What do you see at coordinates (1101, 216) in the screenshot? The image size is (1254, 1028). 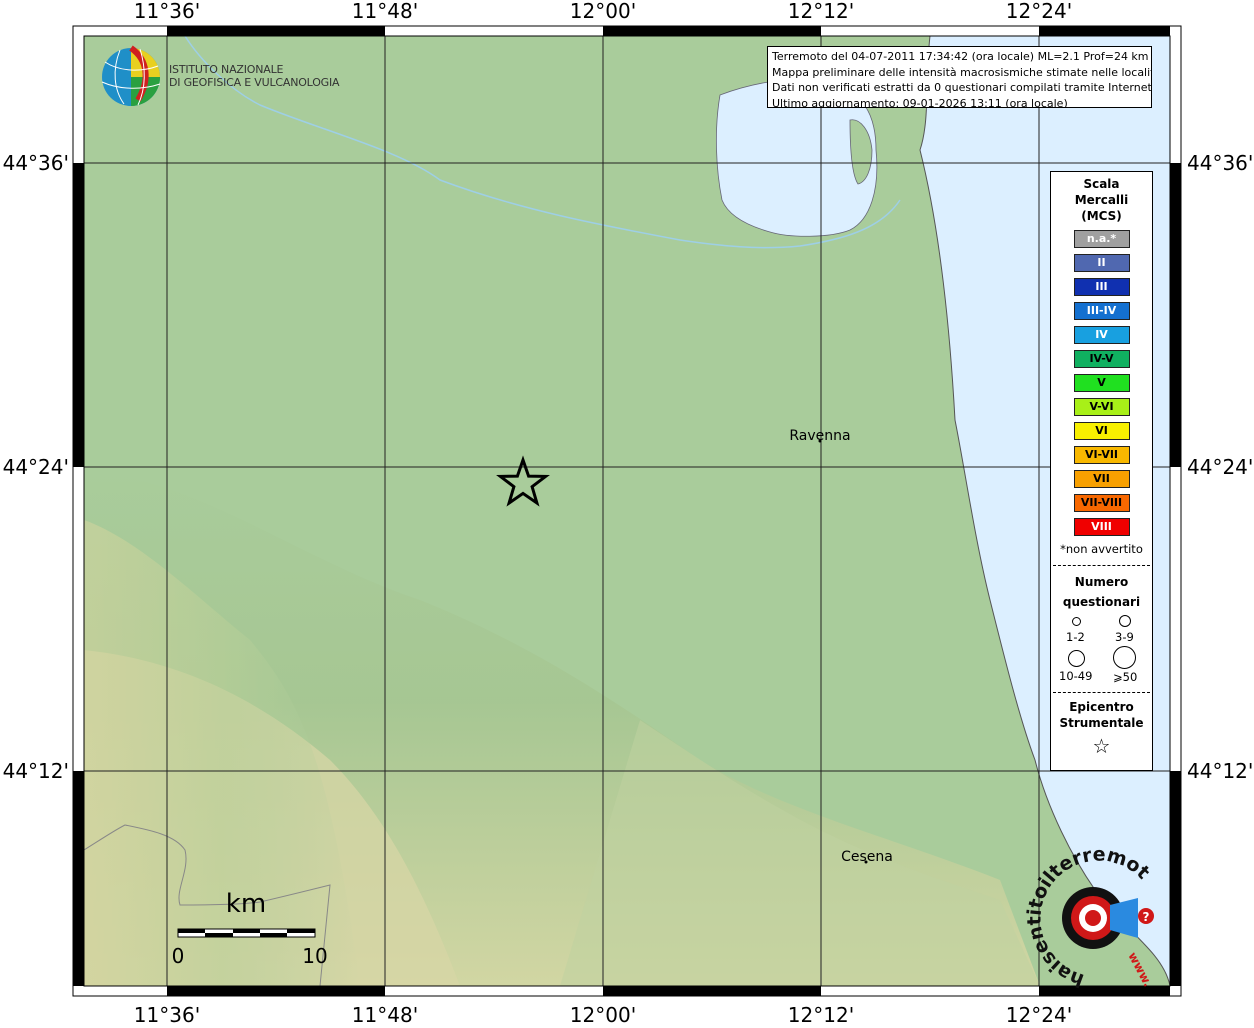 I see `legend-title-line: (MCS)` at bounding box center [1101, 216].